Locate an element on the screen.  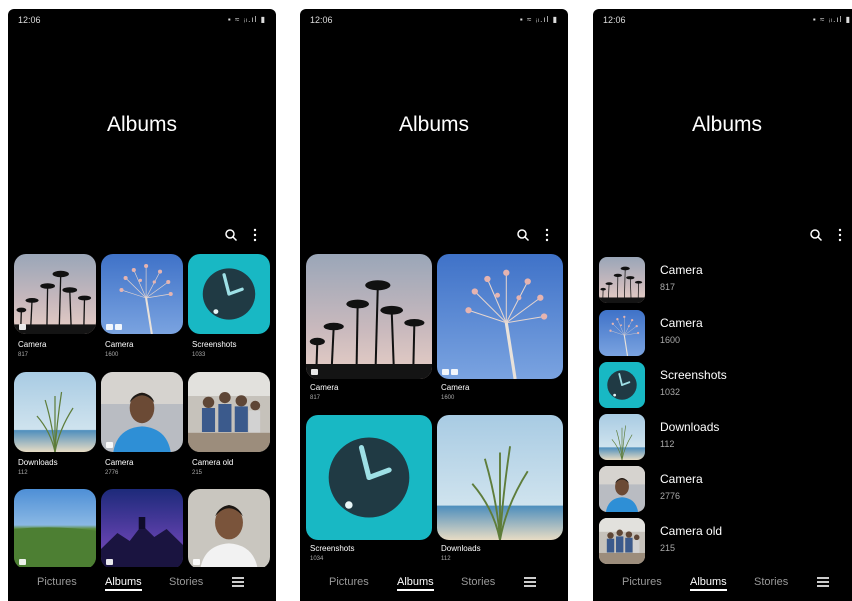
album-tile: Camera old 215 is located at coordinates (229, 427).